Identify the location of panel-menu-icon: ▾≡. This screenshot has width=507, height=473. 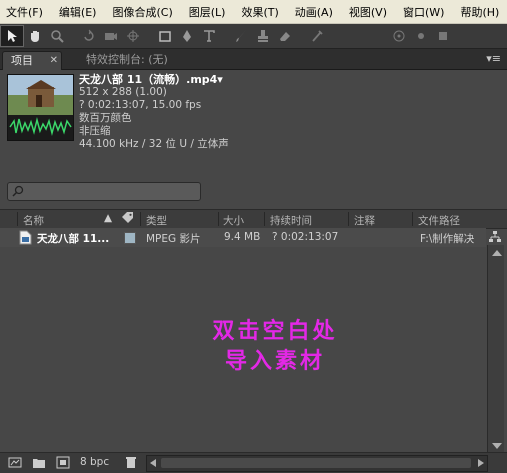
(493, 58).